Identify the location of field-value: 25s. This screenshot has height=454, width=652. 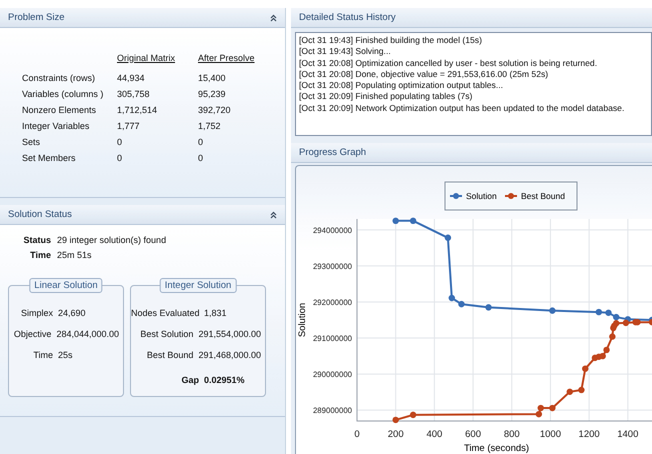
(65, 356).